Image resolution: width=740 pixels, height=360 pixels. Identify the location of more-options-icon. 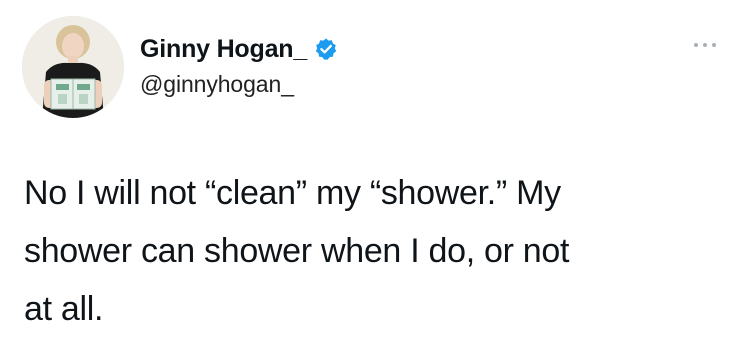
(705, 45).